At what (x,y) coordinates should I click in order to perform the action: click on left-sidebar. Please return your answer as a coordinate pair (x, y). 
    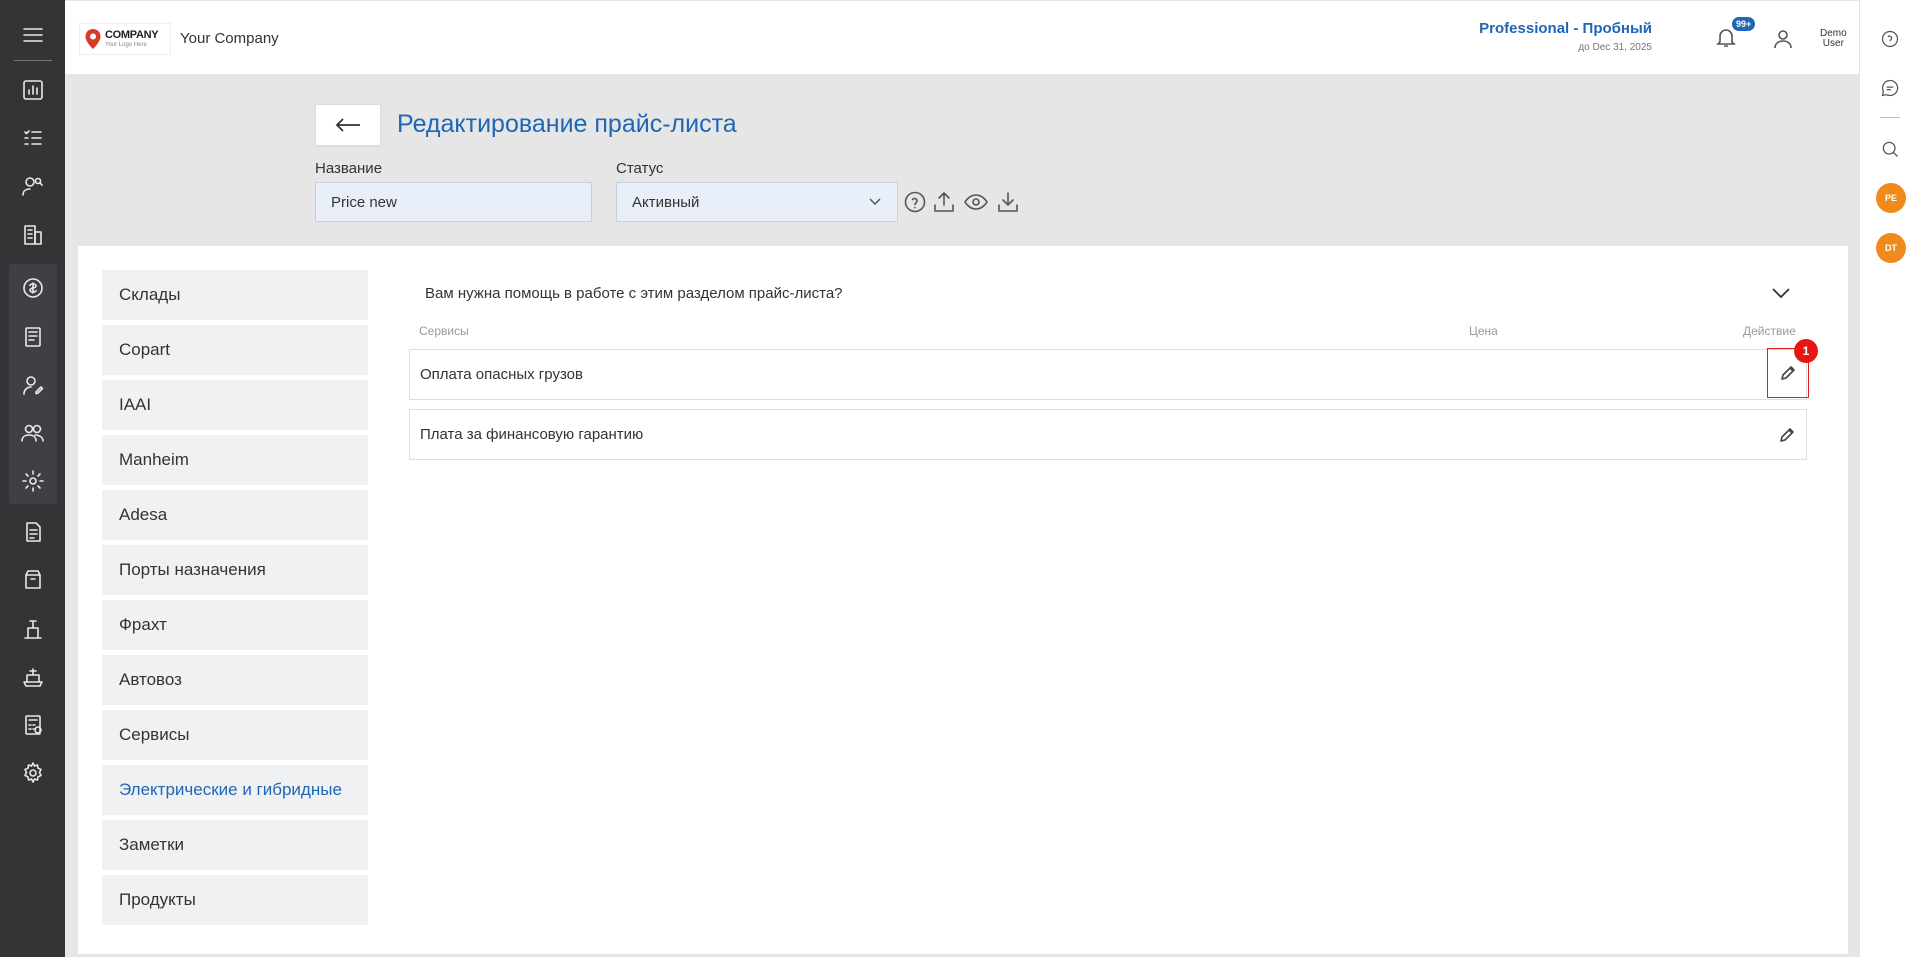
    Looking at the image, I should click on (32, 478).